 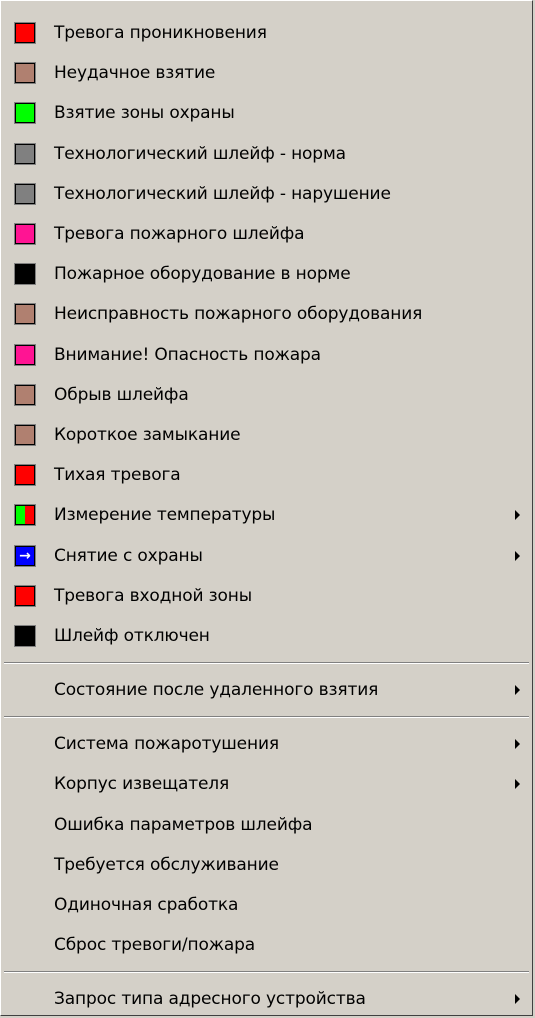 I want to click on menu-item: Состояние после удаленного взятия, so click(x=266, y=690).